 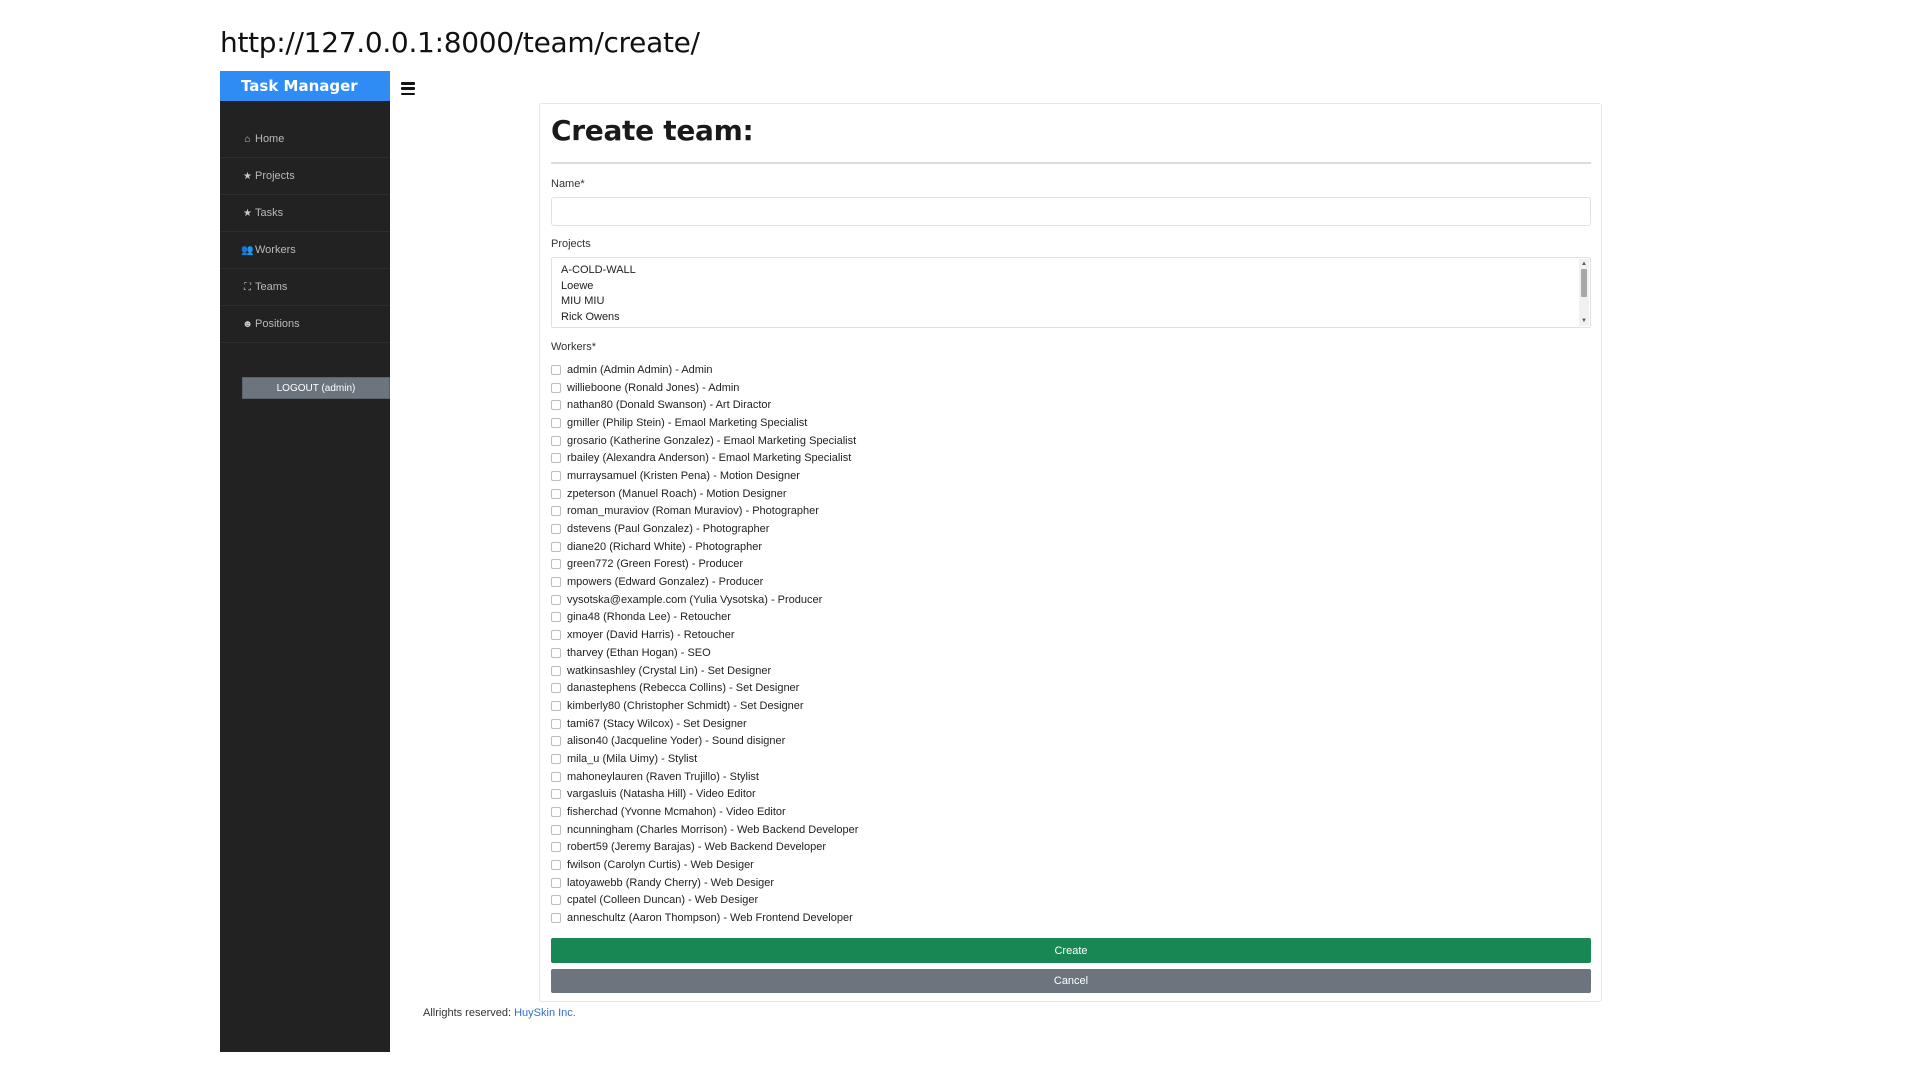 What do you see at coordinates (851, 777) in the screenshot?
I see `worker-option: mahoneylauren (Raven Trujillo) - Stylist` at bounding box center [851, 777].